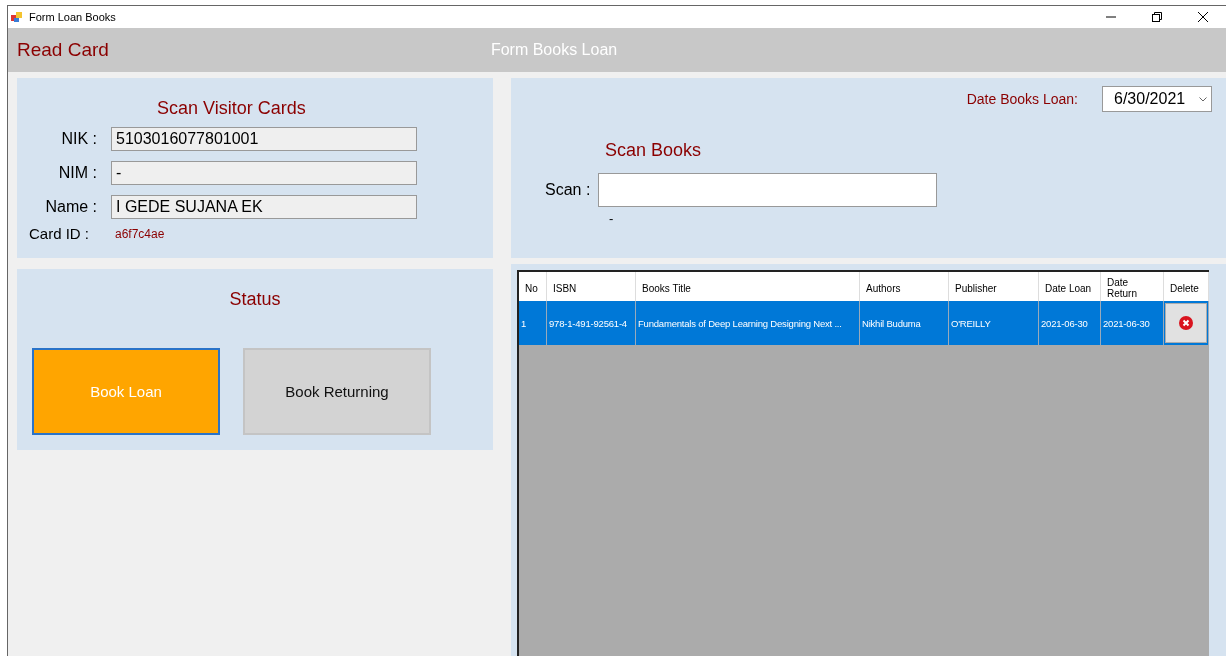 This screenshot has height=656, width=1226. I want to click on status-button: Book Returning, so click(337, 391).